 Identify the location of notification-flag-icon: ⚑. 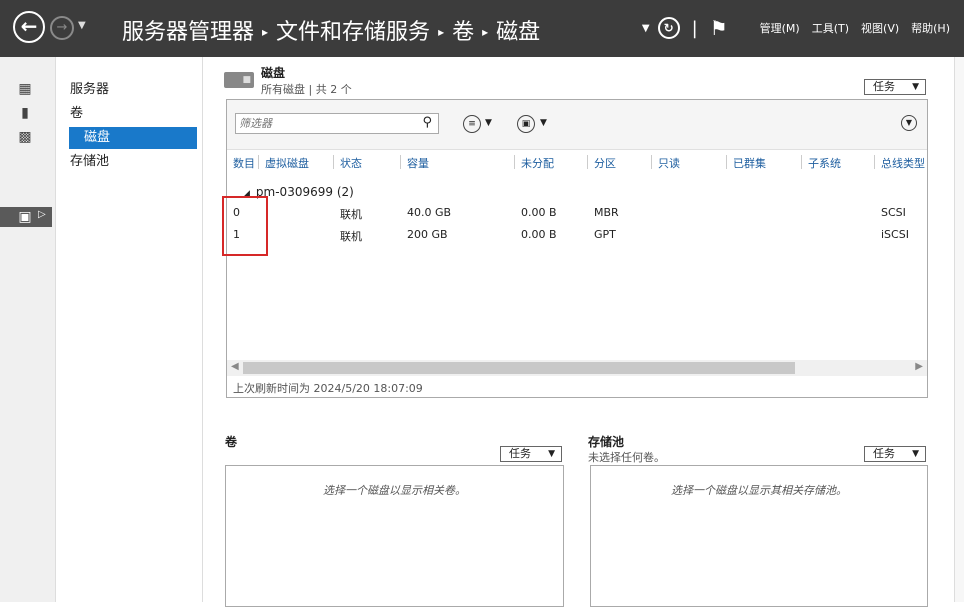
(719, 28).